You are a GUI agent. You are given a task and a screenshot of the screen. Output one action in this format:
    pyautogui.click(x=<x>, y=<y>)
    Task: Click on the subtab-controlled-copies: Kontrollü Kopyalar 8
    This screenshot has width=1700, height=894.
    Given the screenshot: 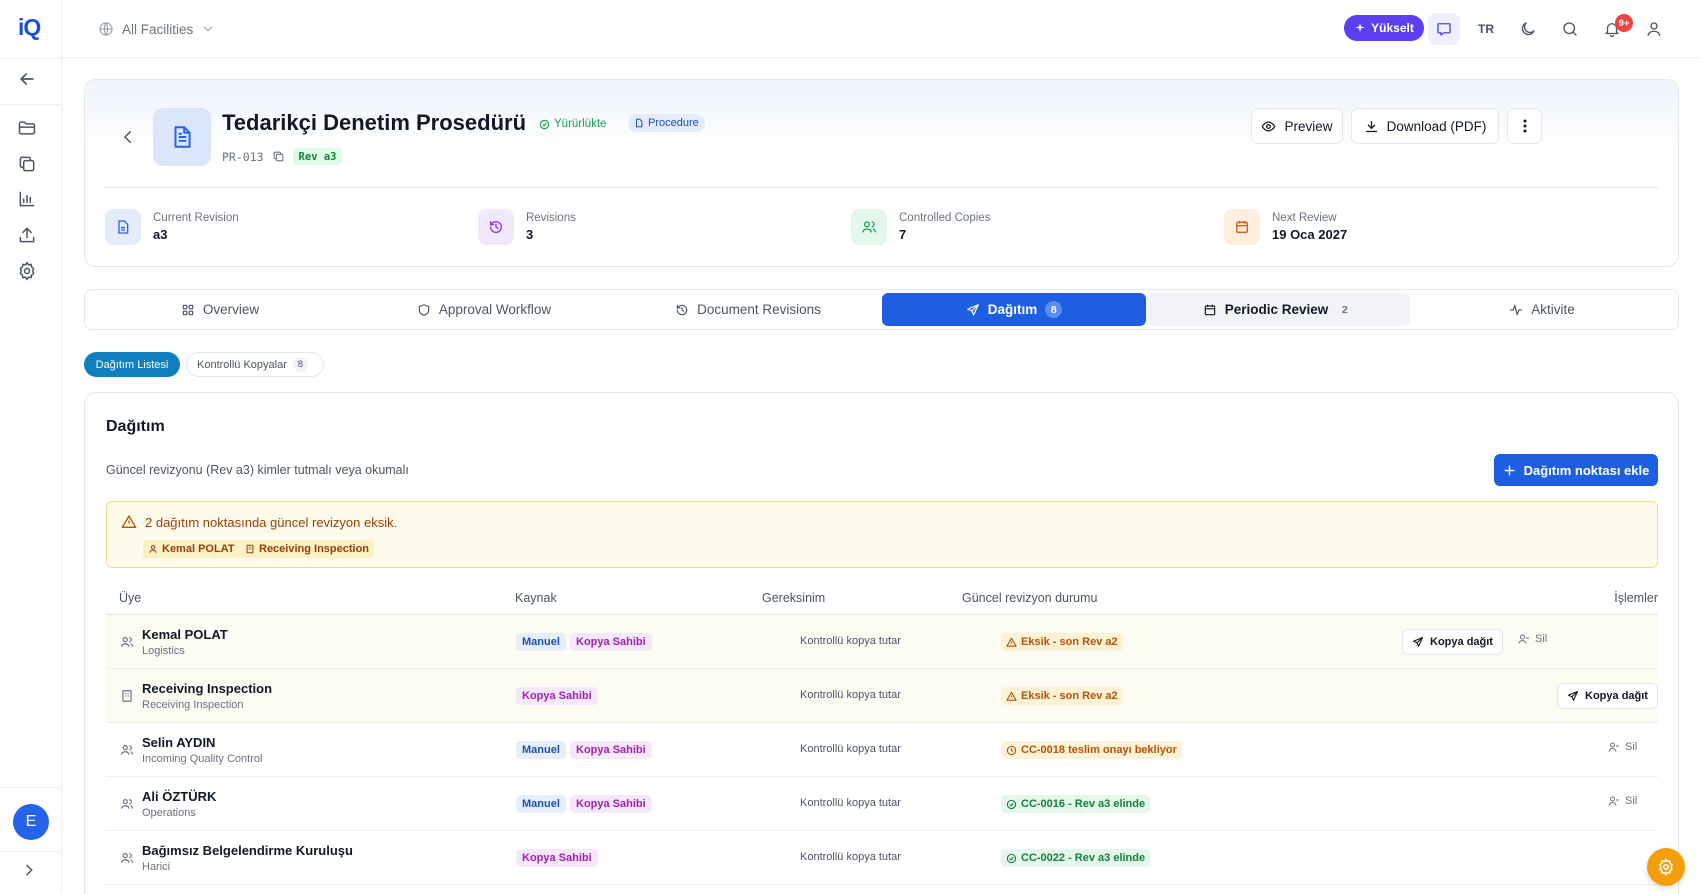 What is the action you would take?
    pyautogui.click(x=255, y=364)
    